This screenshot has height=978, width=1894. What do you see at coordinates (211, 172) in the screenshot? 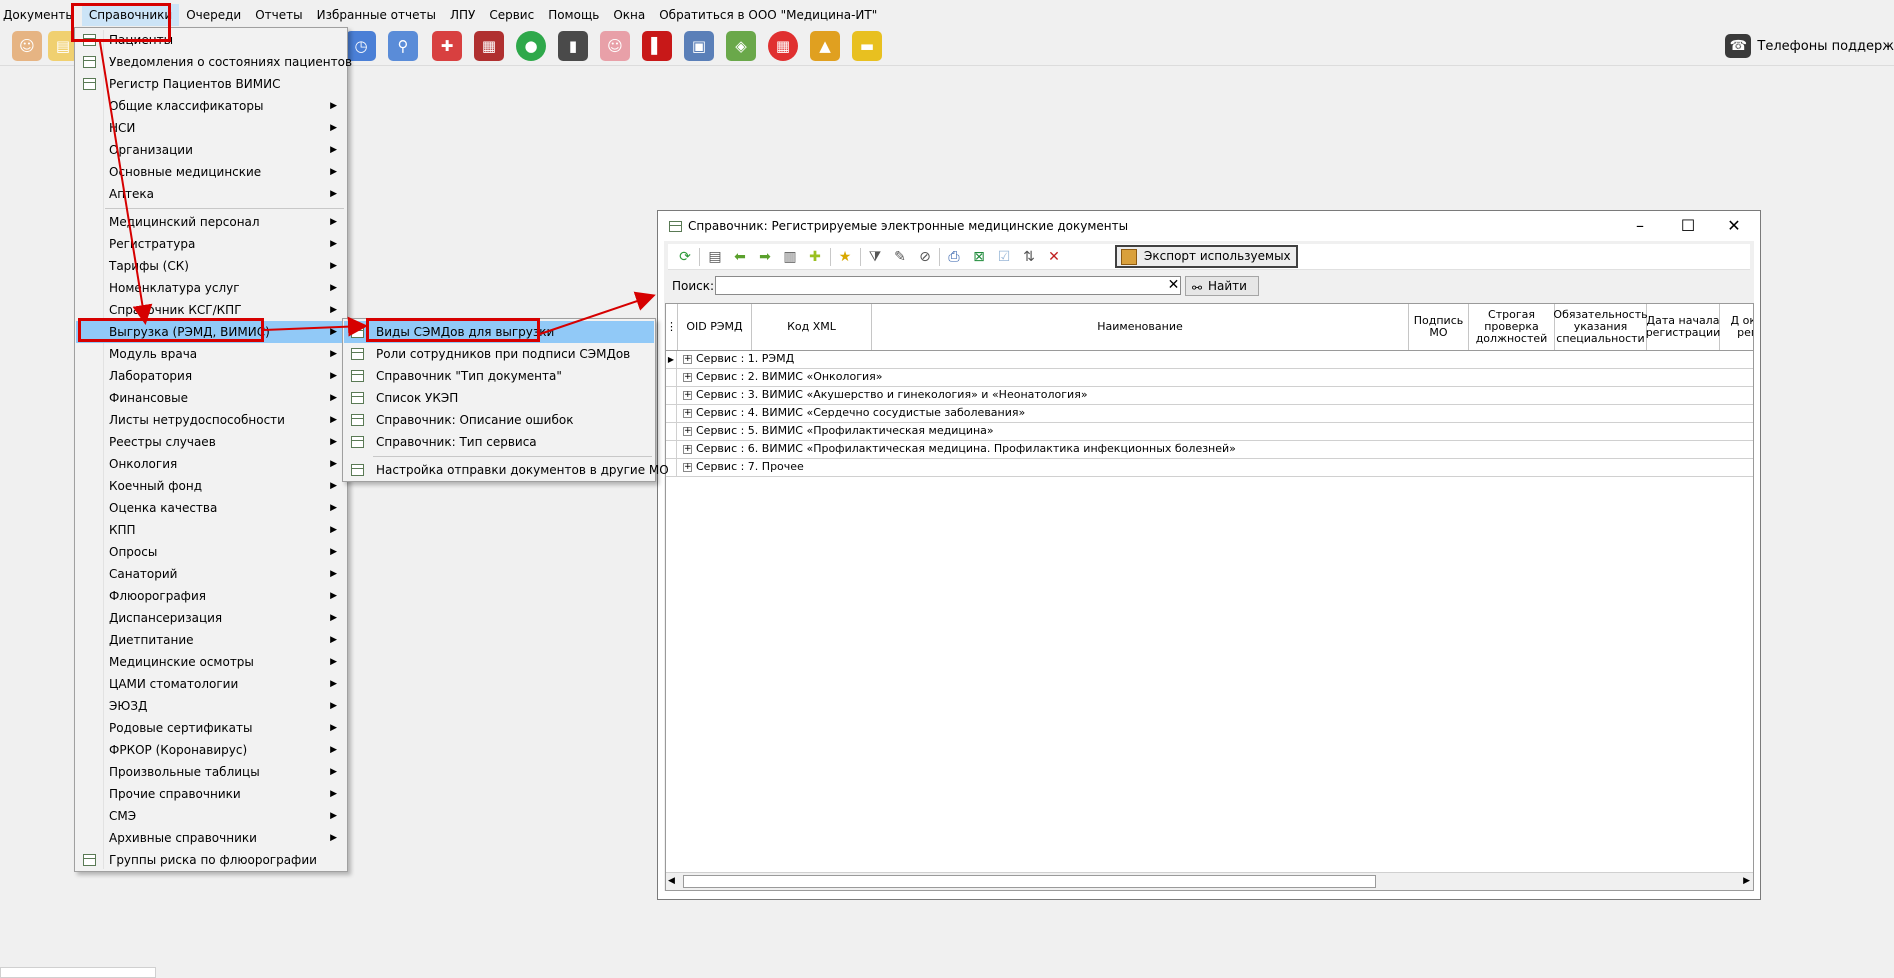
I see `menu-item: Основные медицинские ▶` at bounding box center [211, 172].